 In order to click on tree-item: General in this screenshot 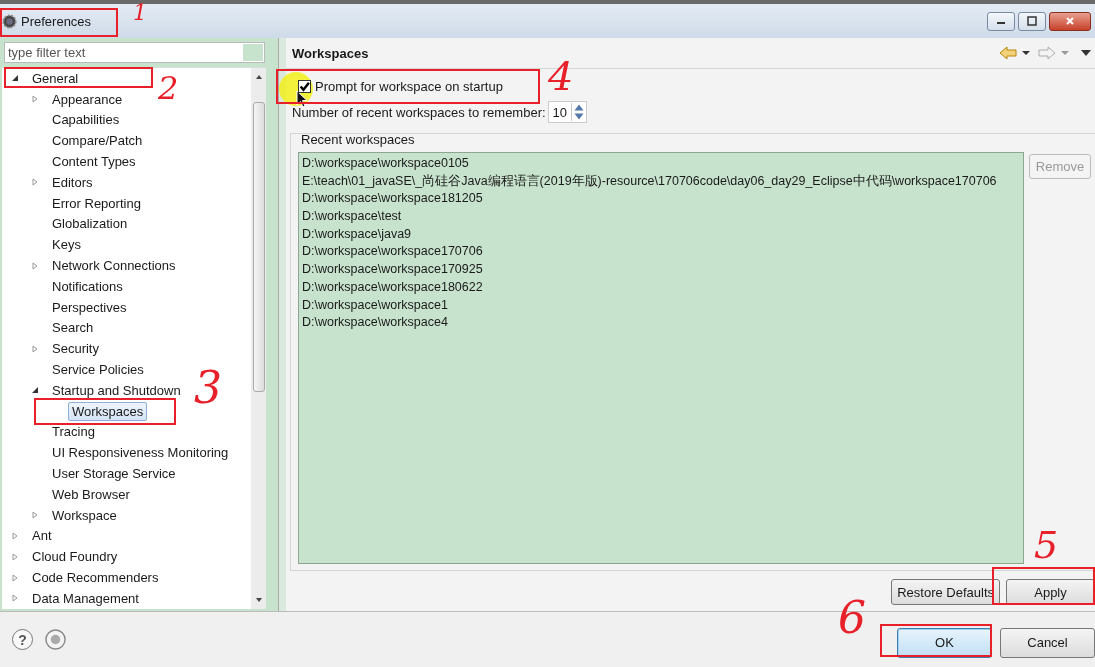, I will do `click(55, 78)`.